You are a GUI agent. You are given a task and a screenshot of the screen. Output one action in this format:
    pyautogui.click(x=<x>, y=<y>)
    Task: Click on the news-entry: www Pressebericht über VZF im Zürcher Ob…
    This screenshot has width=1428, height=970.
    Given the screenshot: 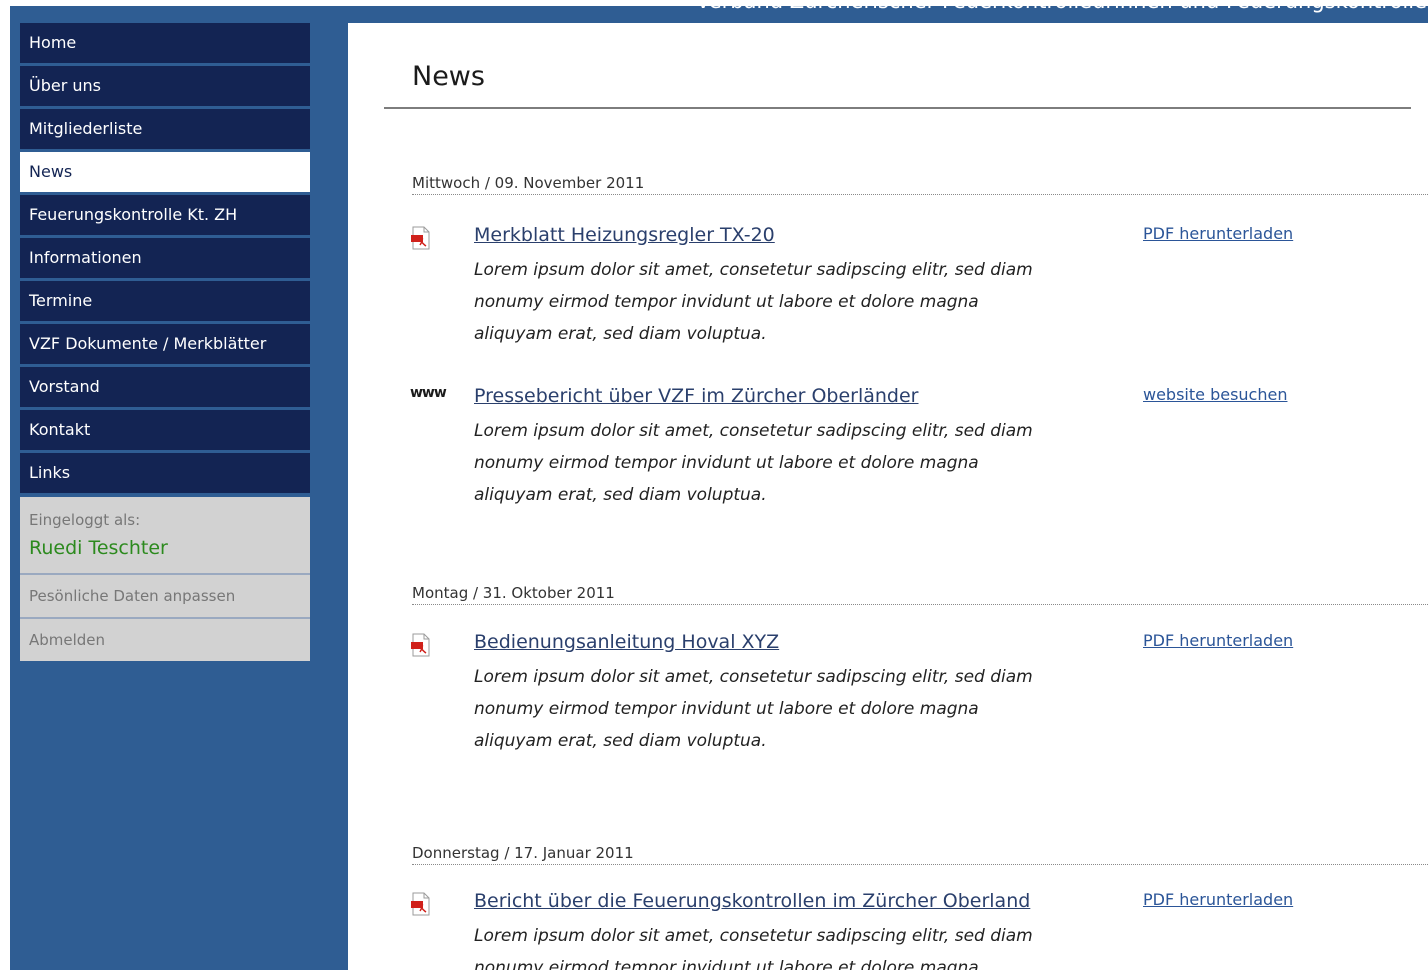 What is the action you would take?
    pyautogui.click(x=919, y=445)
    